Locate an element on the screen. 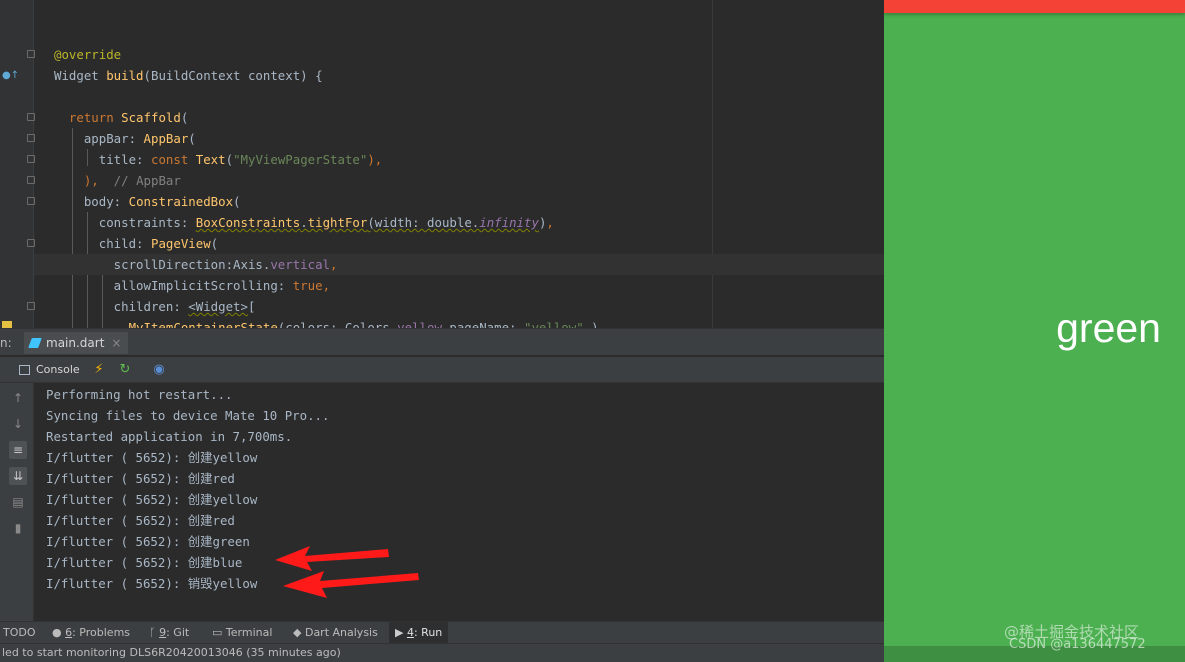 Image resolution: width=1185 pixels, height=662 pixels. console-tab: Console is located at coordinates (48, 370).